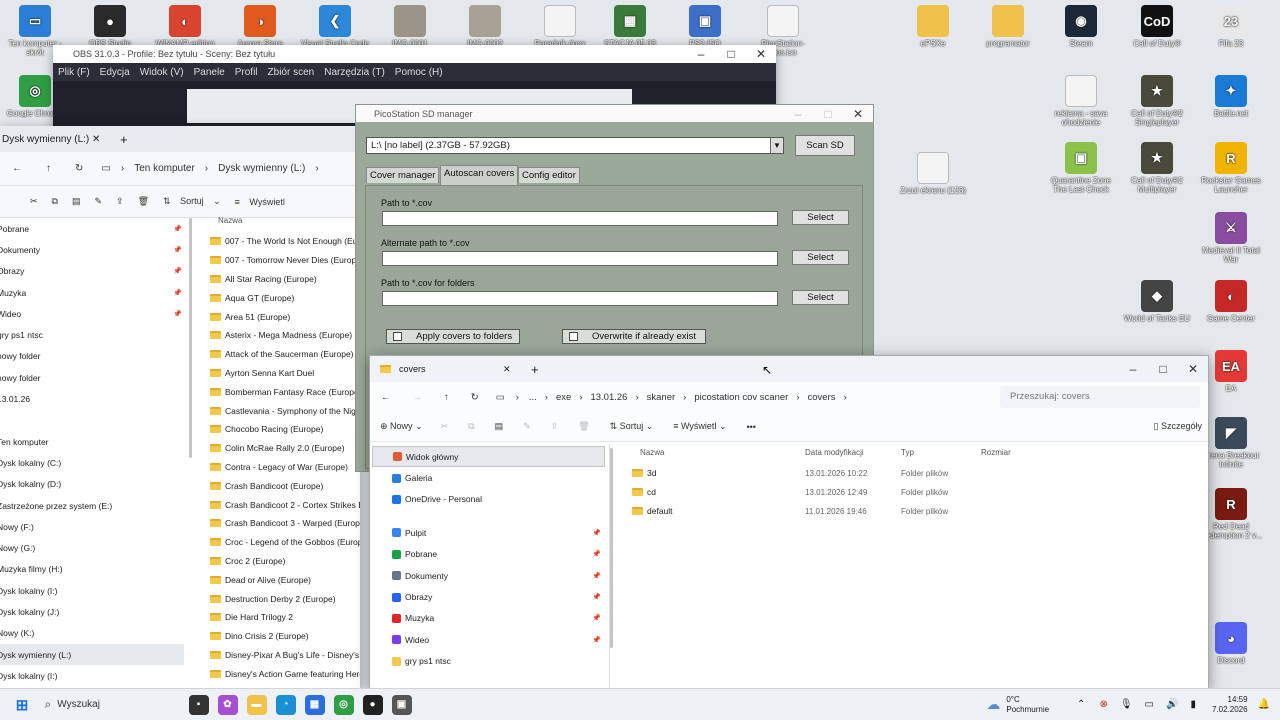 The width and height of the screenshot is (1280, 720). Describe the element at coordinates (776, 145) in the screenshot. I see `chevron-down-icon: ▼` at that location.